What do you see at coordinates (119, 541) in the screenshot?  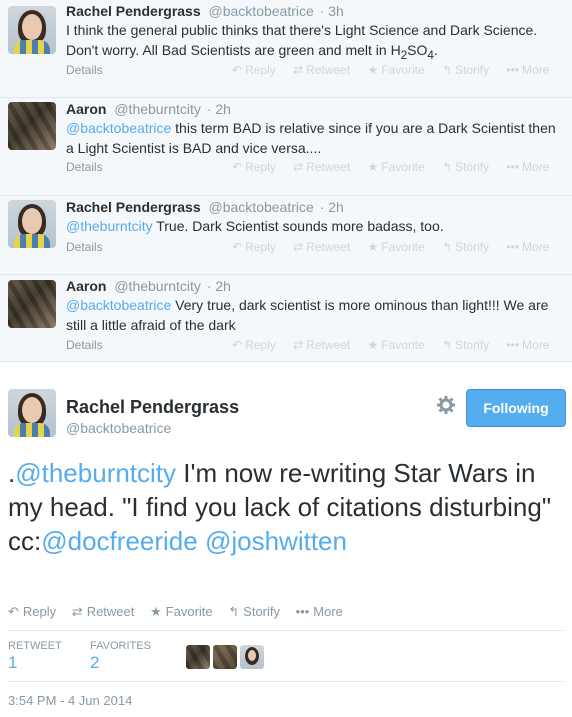 I see `mention-link: @docfreeride` at bounding box center [119, 541].